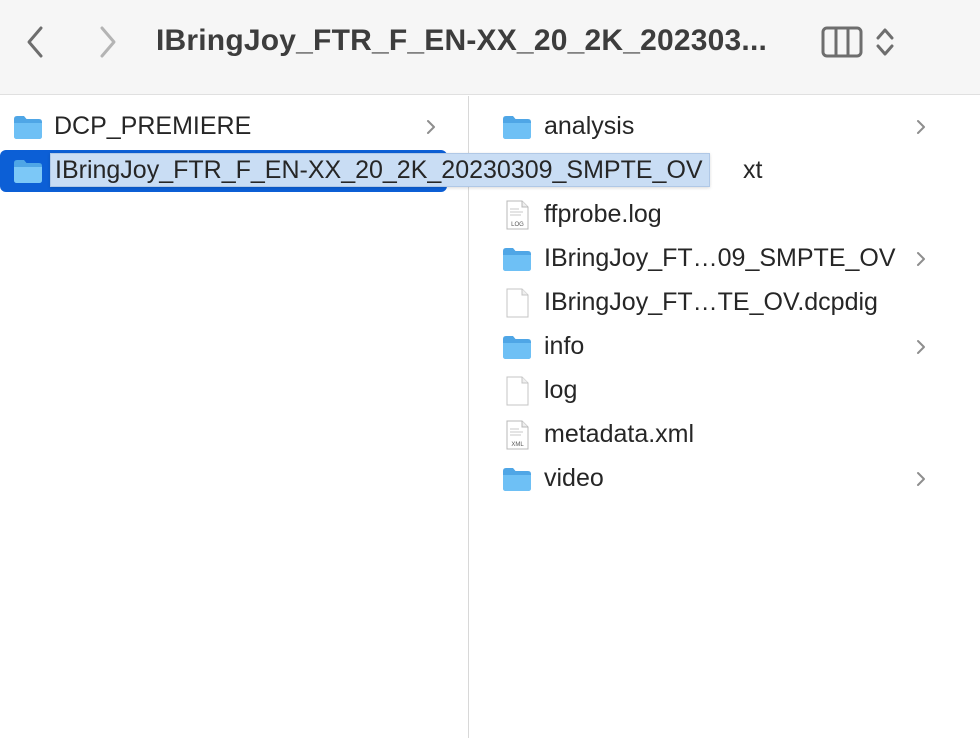  I want to click on log-file-icon: LOG, so click(517, 215).